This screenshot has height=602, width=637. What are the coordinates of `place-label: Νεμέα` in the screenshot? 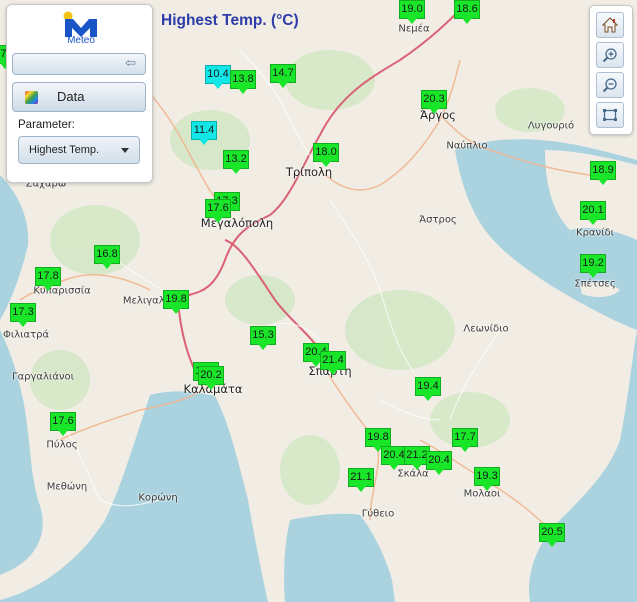 It's located at (414, 29).